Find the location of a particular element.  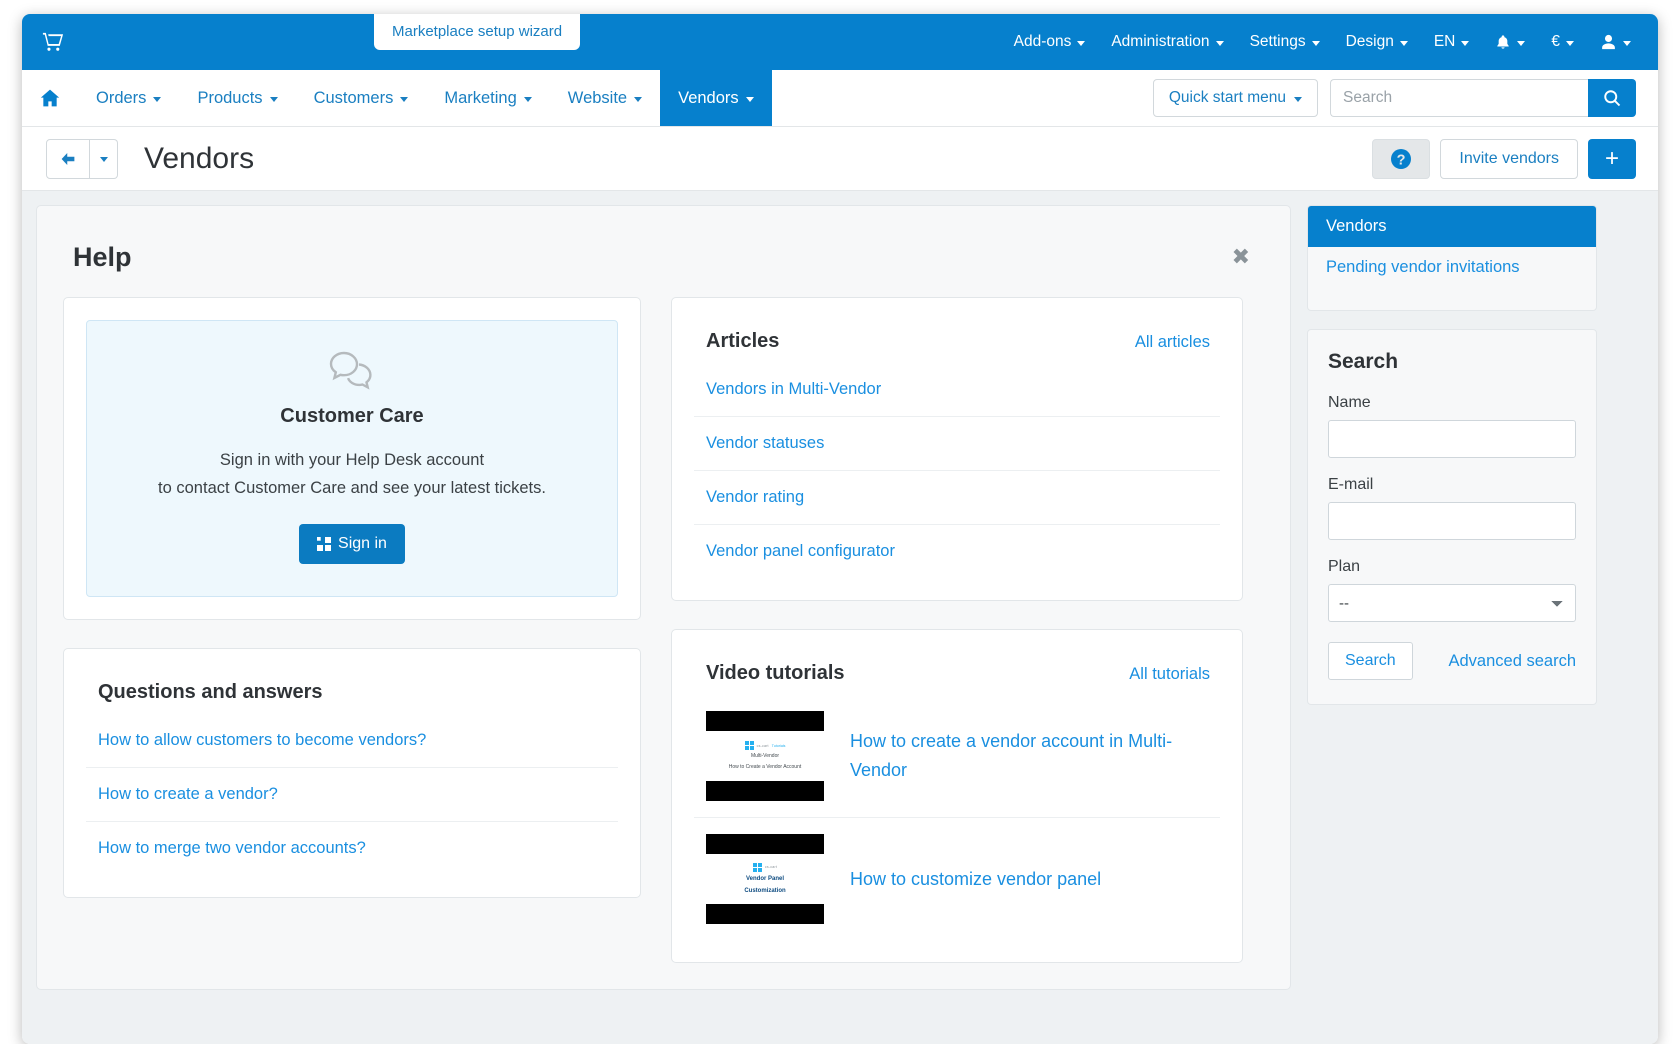

top-nav-item-settings: Settings is located at coordinates (1285, 42).